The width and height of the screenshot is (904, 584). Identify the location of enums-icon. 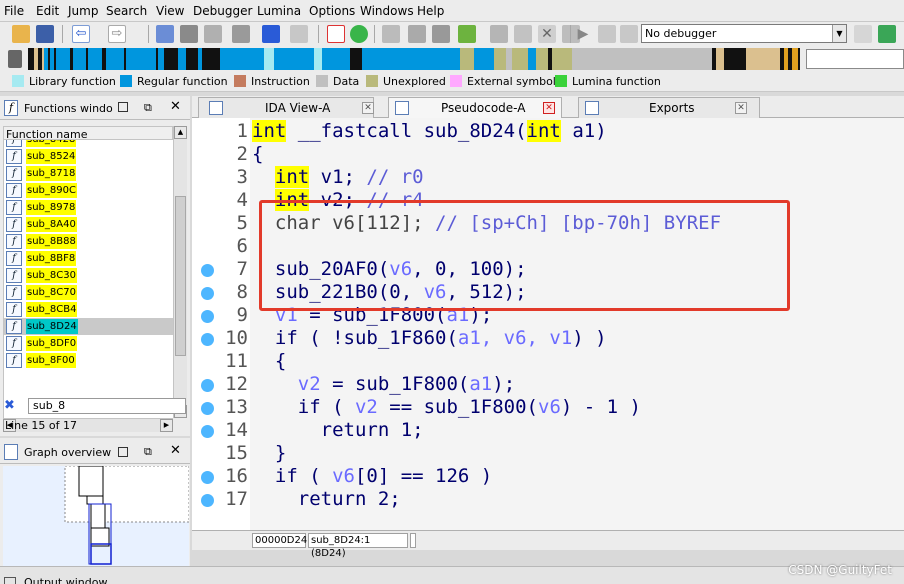
(441, 34).